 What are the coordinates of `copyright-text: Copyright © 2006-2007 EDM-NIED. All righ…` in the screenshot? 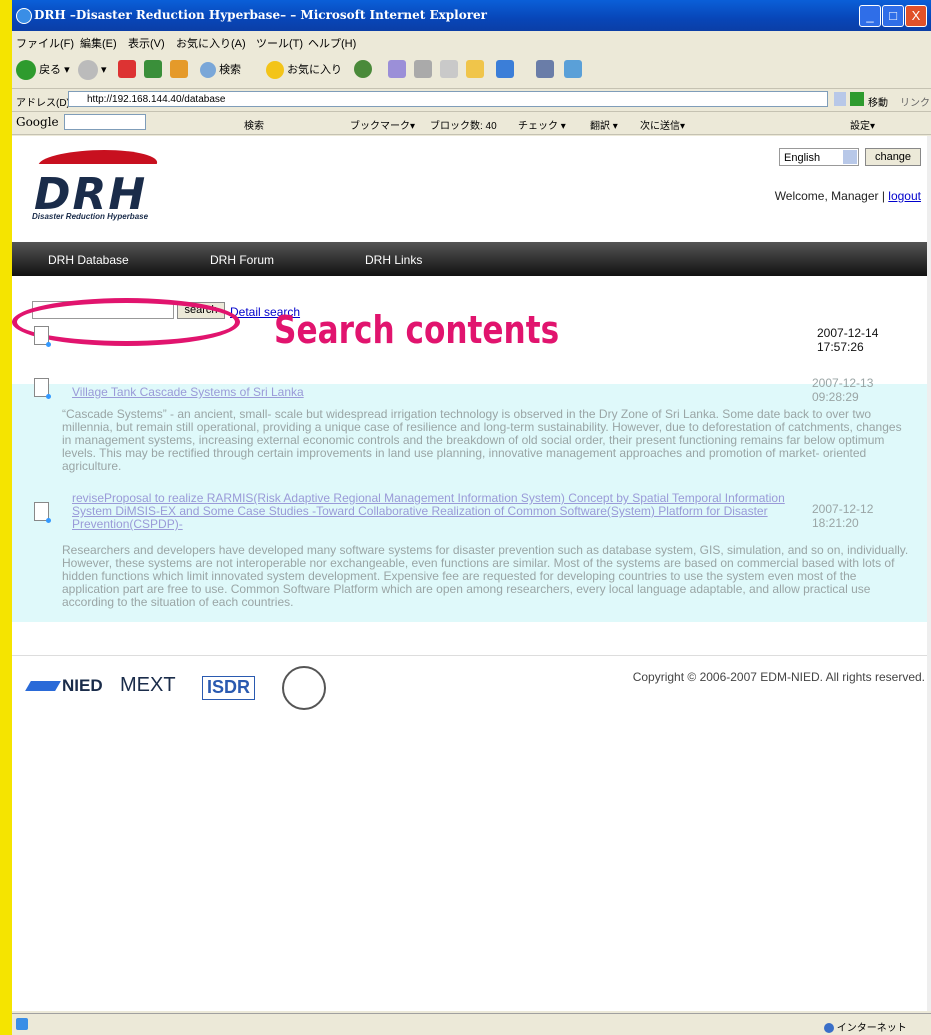 It's located at (778, 677).